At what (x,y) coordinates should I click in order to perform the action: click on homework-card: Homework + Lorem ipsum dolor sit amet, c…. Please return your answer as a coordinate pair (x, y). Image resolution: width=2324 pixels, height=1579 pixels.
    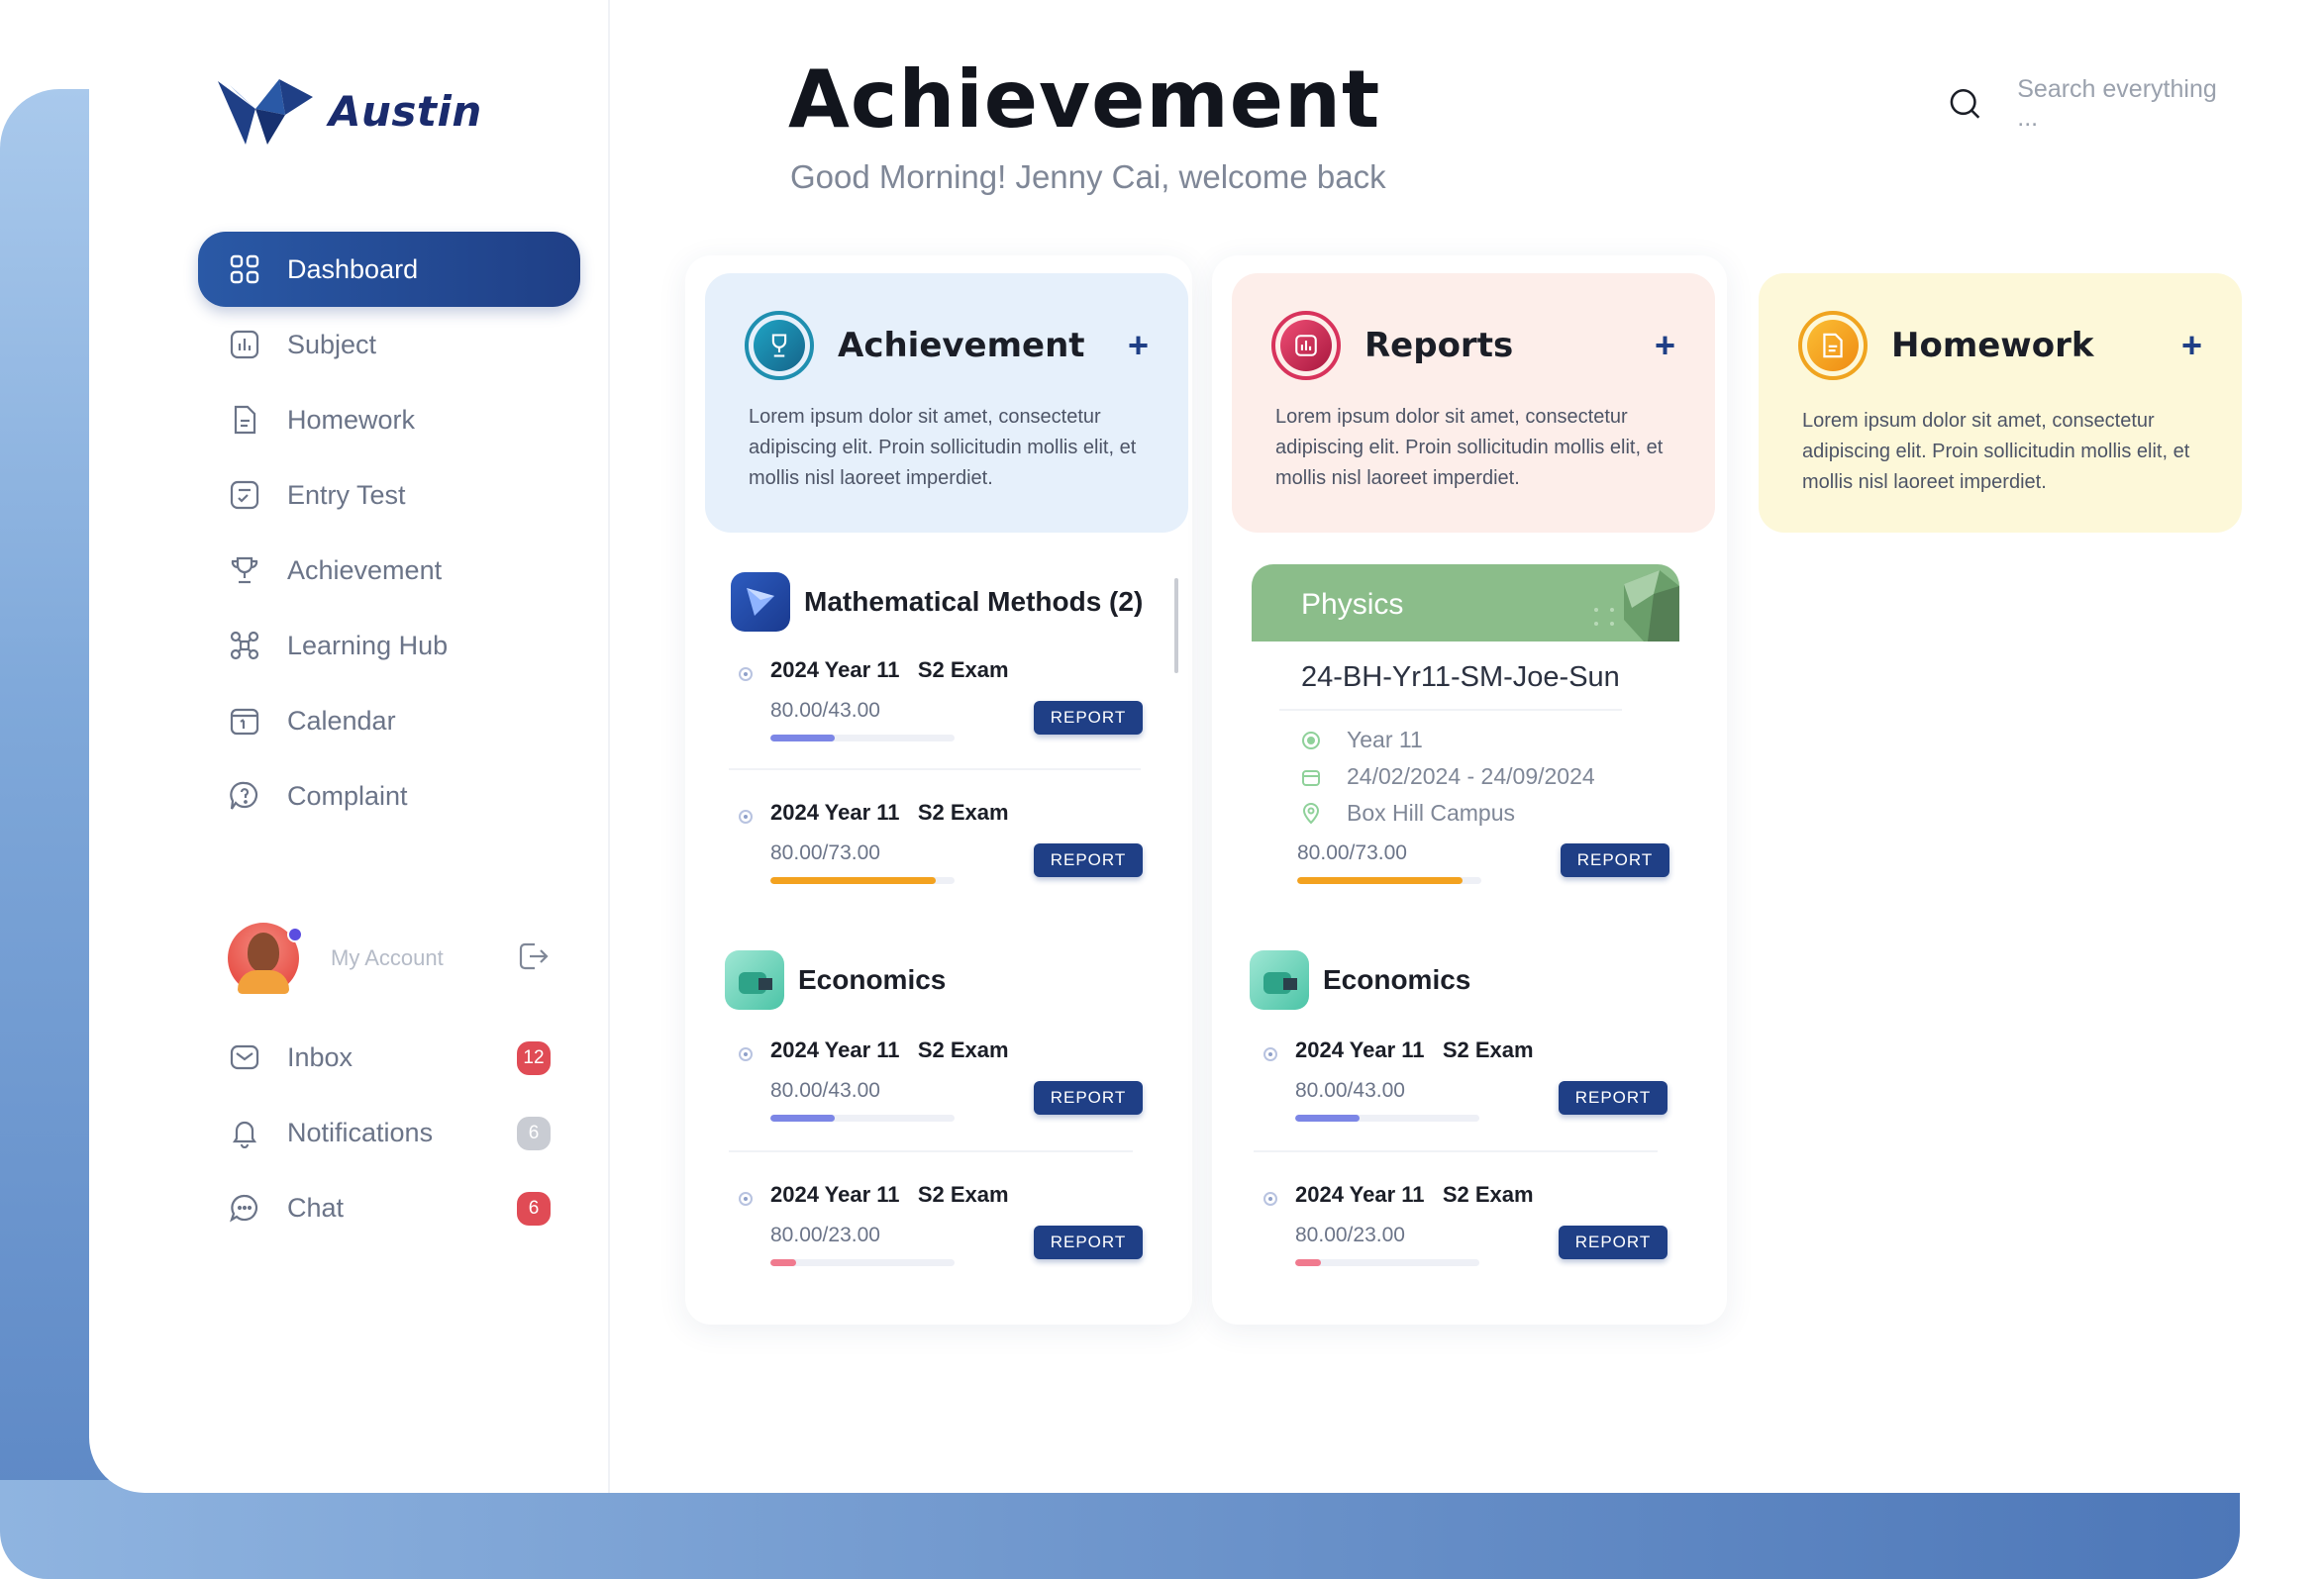
    Looking at the image, I should click on (2000, 403).